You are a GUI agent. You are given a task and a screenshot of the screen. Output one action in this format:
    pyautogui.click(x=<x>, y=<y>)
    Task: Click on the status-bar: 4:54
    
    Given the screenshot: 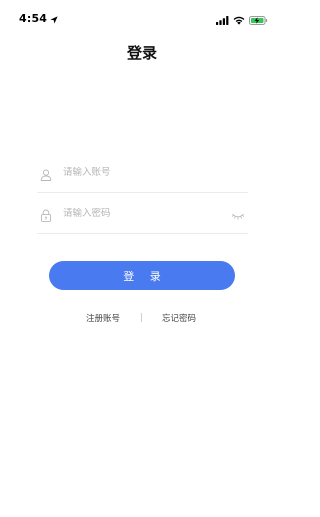 What is the action you would take?
    pyautogui.click(x=142, y=16)
    